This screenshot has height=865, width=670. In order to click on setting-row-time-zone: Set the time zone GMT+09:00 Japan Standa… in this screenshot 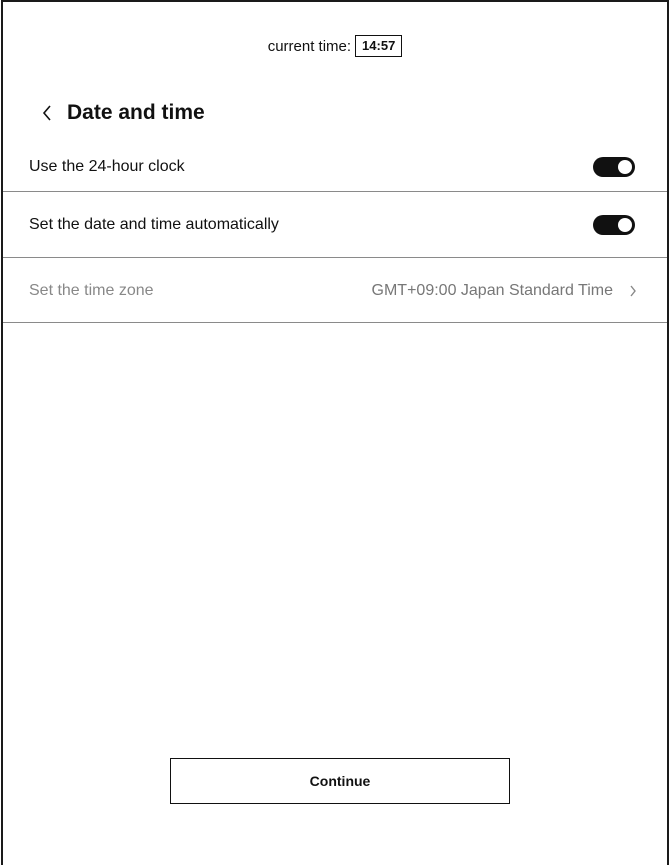, I will do `click(335, 291)`.